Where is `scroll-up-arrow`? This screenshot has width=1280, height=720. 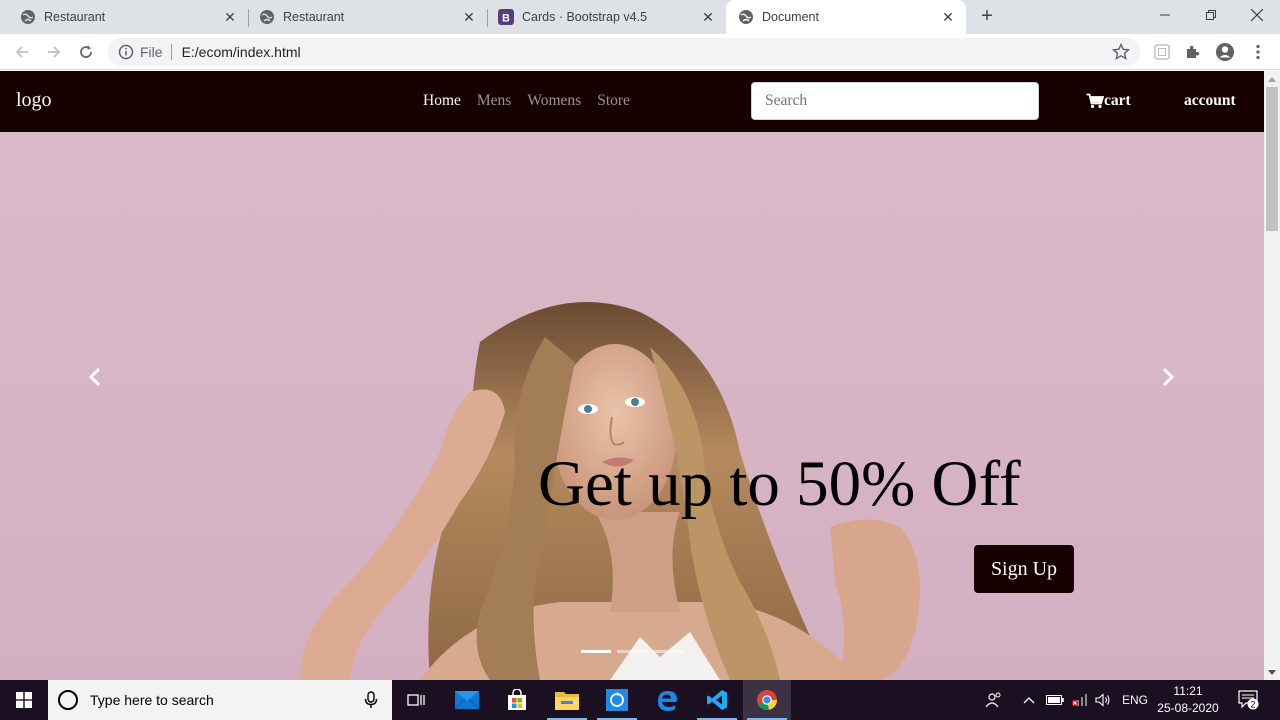
scroll-up-arrow is located at coordinates (1272, 79).